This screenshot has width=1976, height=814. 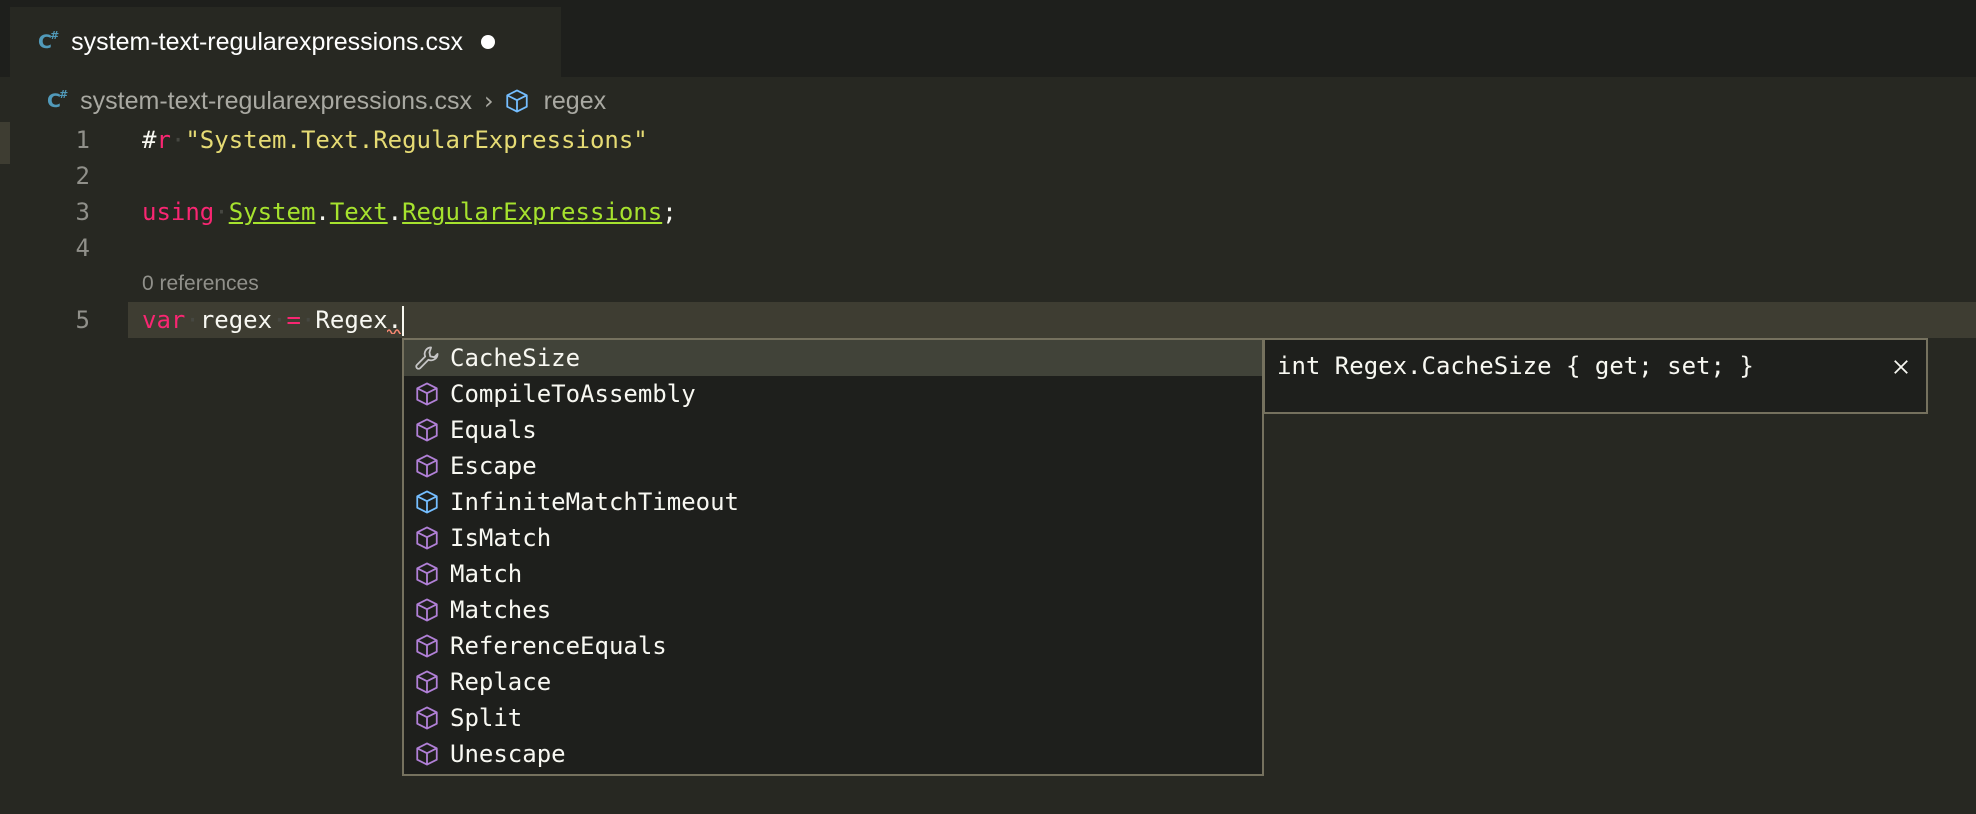 What do you see at coordinates (833, 610) in the screenshot?
I see `suggest-item: Matches` at bounding box center [833, 610].